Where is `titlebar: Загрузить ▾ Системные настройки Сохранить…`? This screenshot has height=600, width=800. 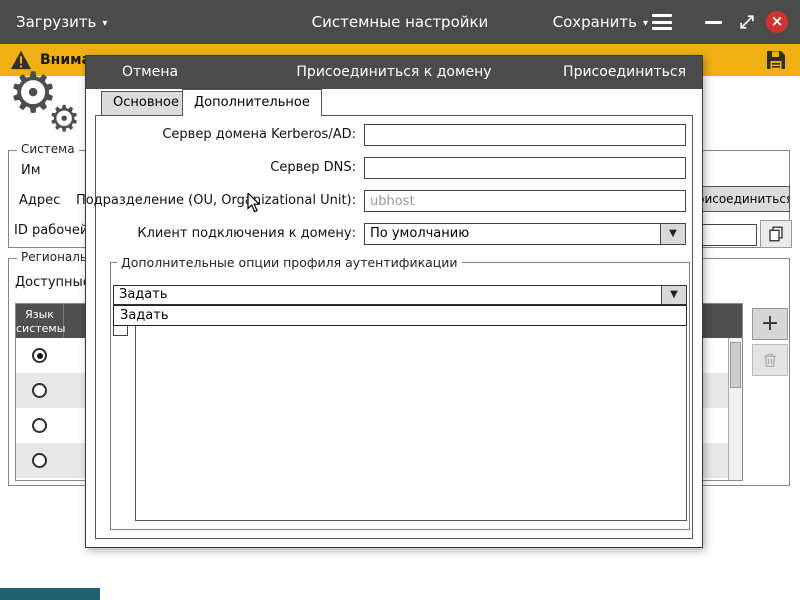 titlebar: Загрузить ▾ Системные настройки Сохранить… is located at coordinates (400, 22).